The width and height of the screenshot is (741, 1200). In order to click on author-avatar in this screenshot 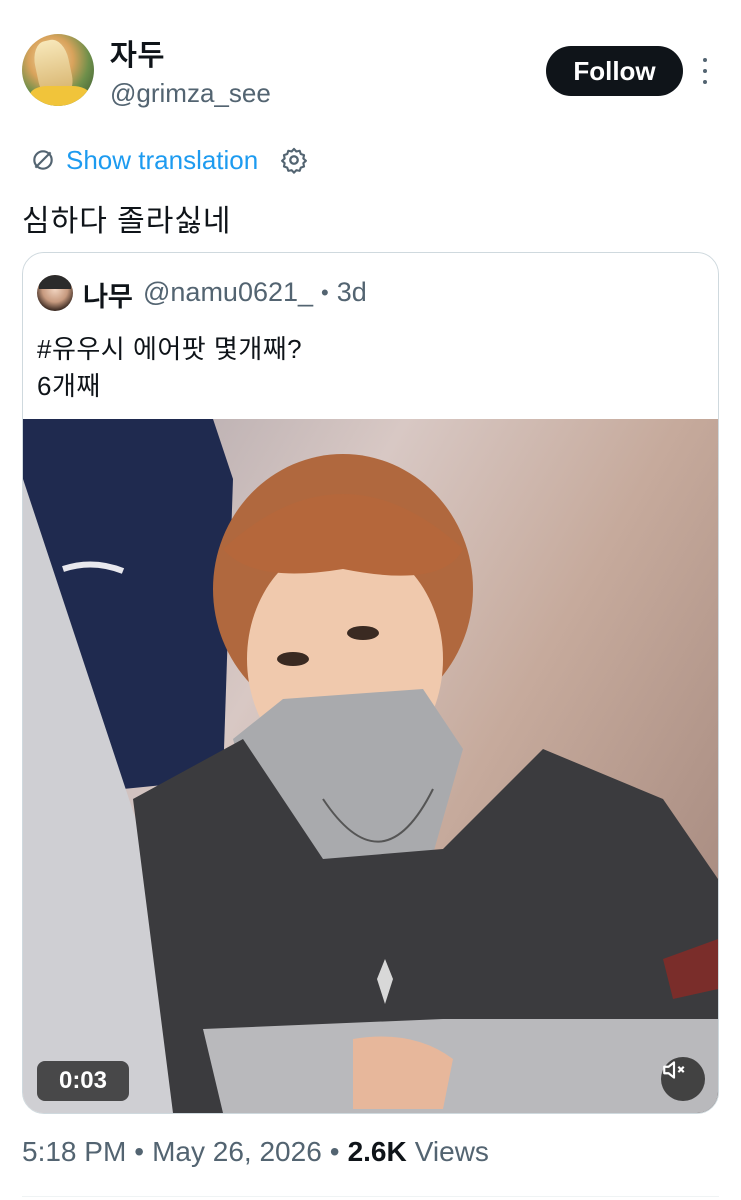, I will do `click(58, 70)`.